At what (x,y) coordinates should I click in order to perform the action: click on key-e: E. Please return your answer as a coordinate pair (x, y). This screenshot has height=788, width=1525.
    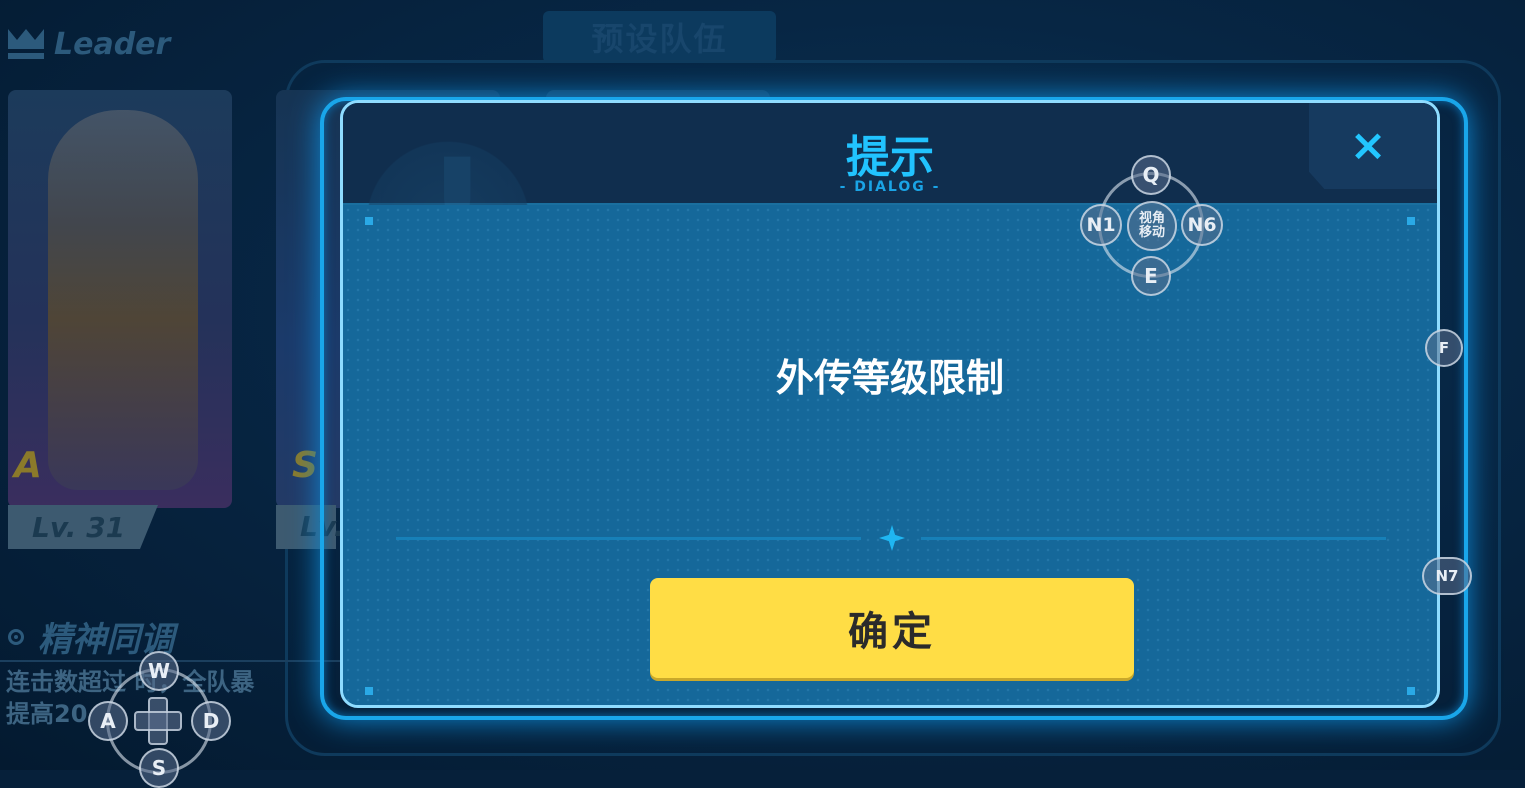
    Looking at the image, I should click on (1151, 276).